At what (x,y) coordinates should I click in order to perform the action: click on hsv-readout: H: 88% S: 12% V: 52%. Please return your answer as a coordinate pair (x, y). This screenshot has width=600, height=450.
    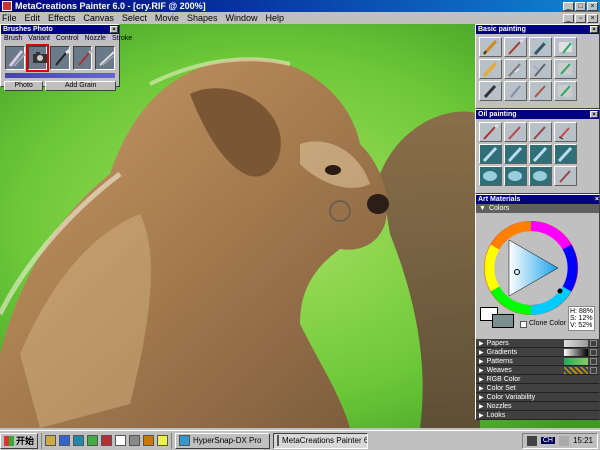
    Looking at the image, I should click on (581, 318).